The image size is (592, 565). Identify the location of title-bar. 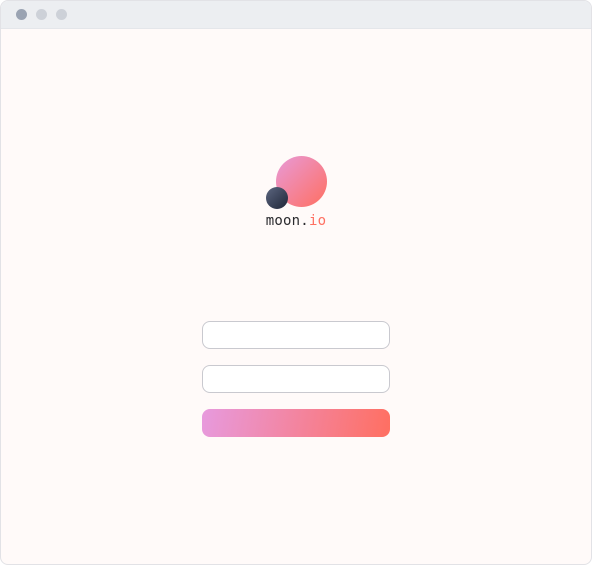
(296, 15).